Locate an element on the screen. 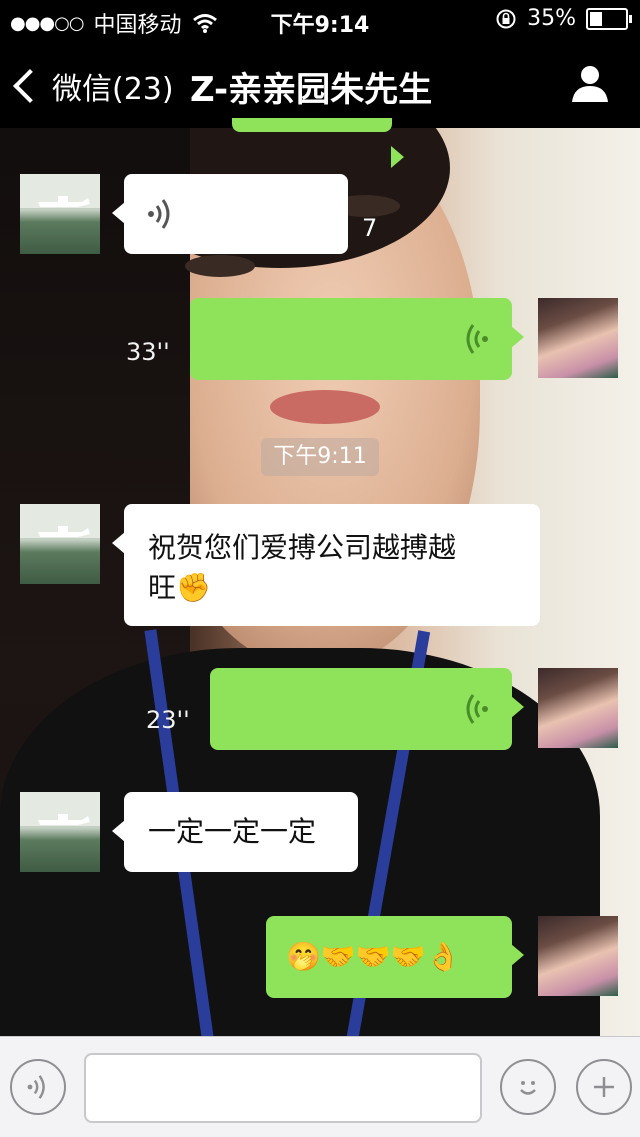 The image size is (640, 1137). back-button: 微信(23) is located at coordinates (93, 86).